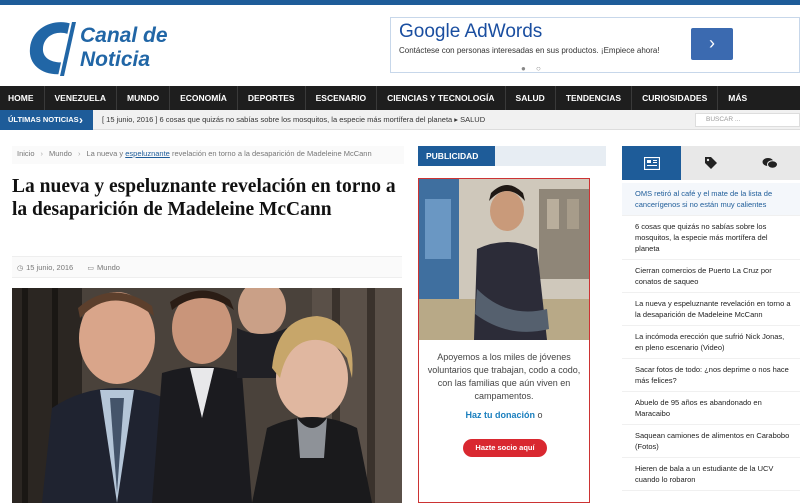  What do you see at coordinates (53, 49) in the screenshot?
I see `logo-c-icon` at bounding box center [53, 49].